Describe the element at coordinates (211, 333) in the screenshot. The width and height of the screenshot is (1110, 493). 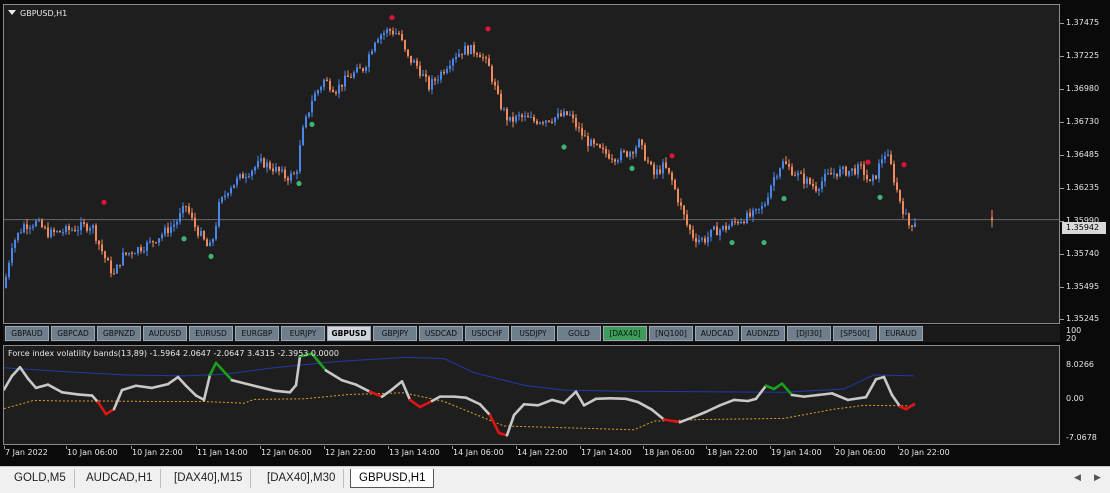
I see `symbol-button: EURUSD` at that location.